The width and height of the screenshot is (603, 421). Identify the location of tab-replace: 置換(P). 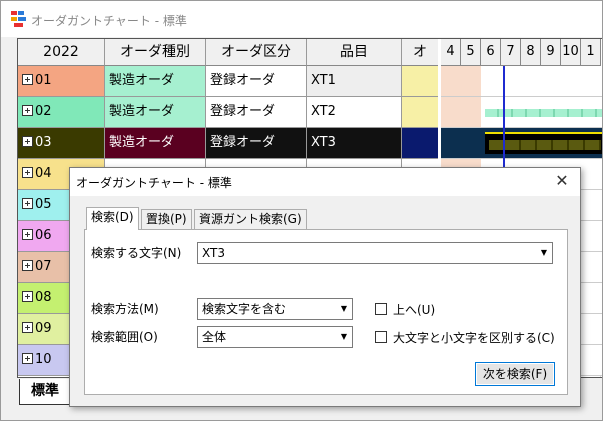
(166, 219).